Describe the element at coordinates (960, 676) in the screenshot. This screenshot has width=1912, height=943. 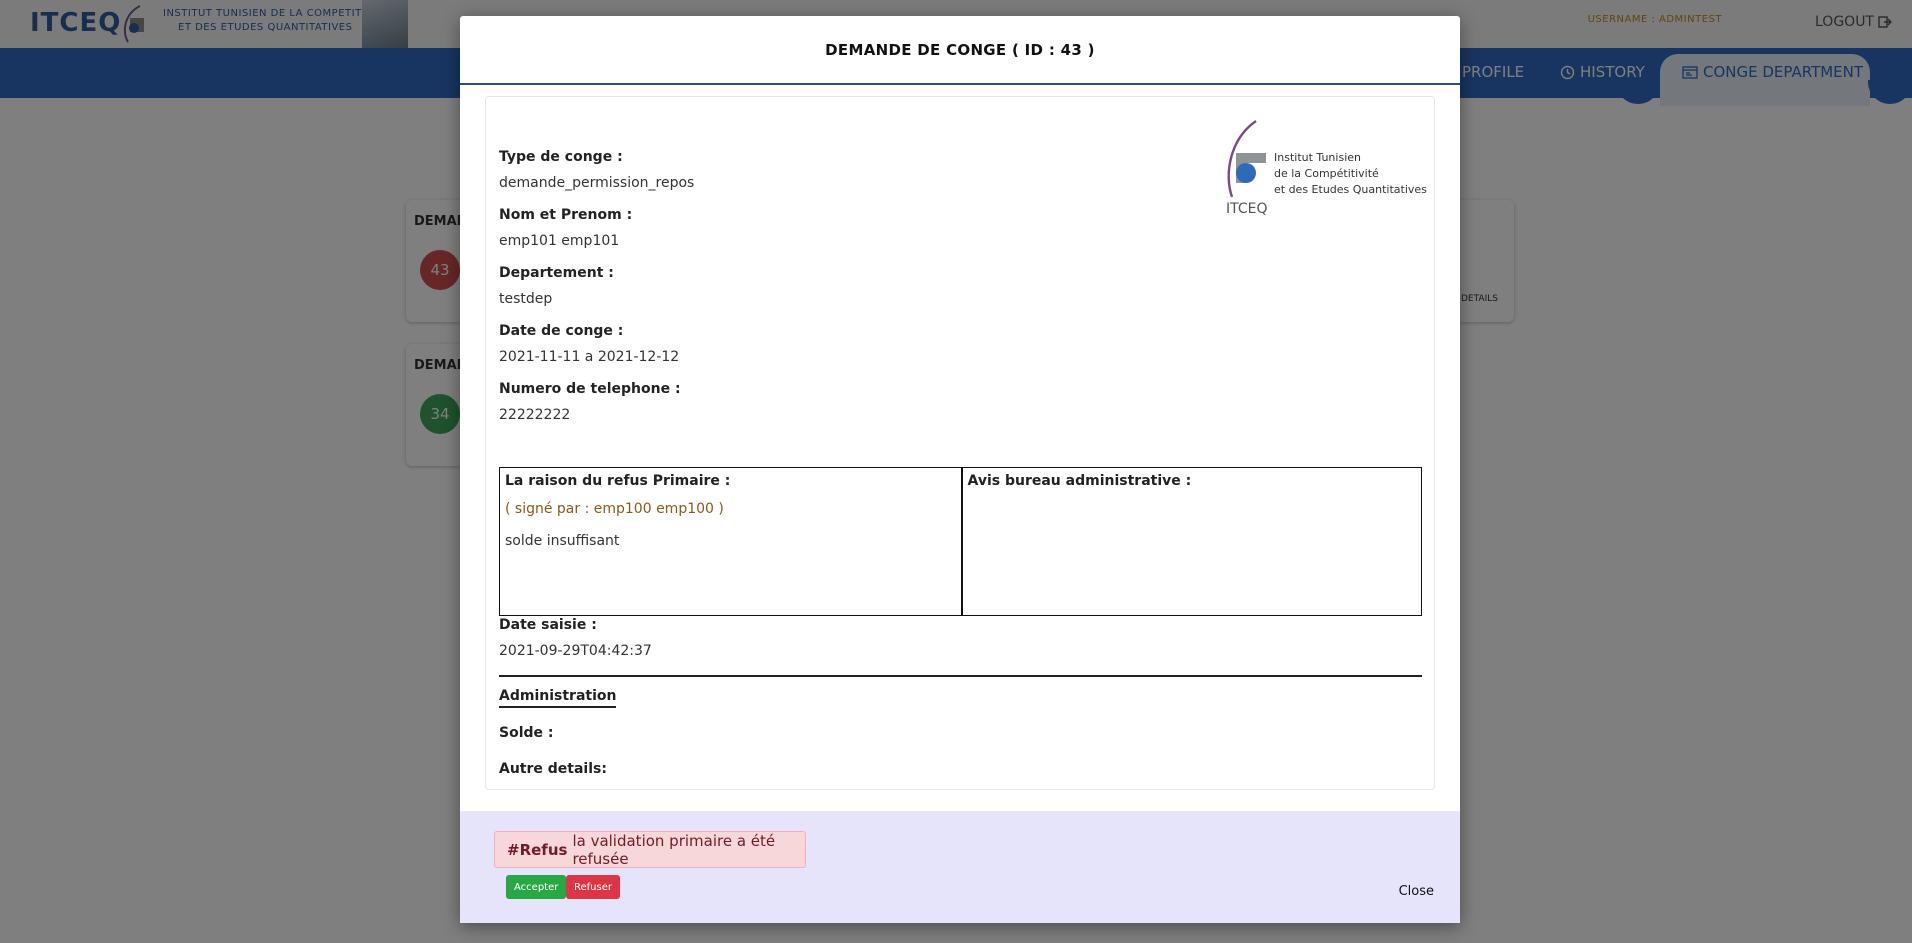
I see `section-divider` at that location.